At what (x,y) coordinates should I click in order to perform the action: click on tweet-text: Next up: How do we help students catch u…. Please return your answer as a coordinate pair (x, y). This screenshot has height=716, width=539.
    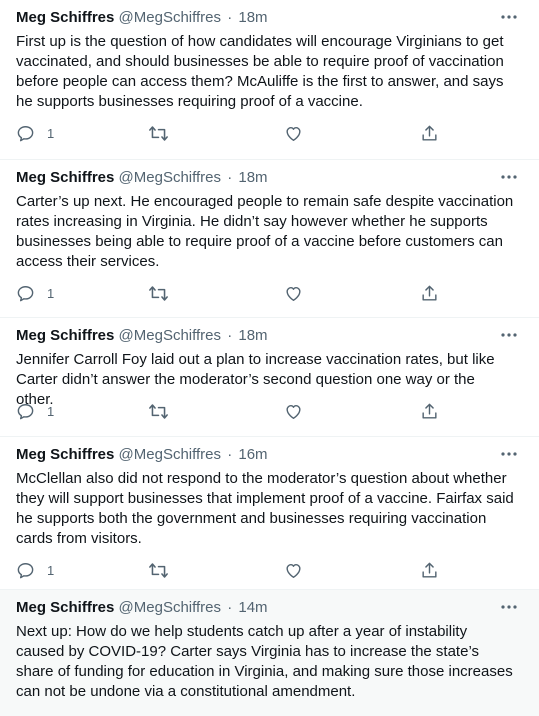
    Looking at the image, I should click on (264, 661).